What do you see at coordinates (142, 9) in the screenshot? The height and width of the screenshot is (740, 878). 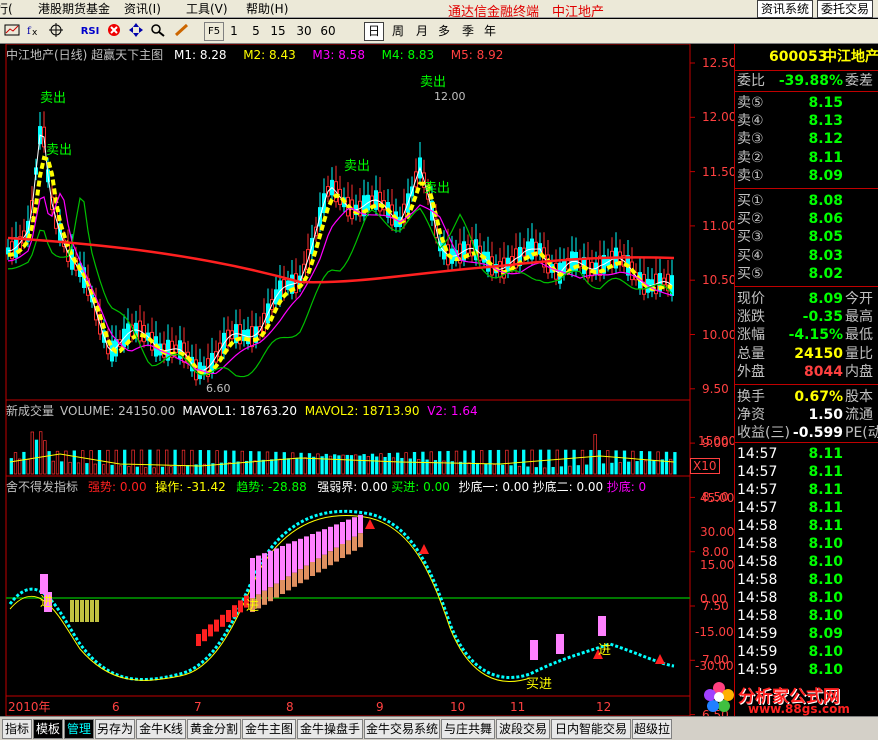 I see `menu-info: 资讯(I)` at bounding box center [142, 9].